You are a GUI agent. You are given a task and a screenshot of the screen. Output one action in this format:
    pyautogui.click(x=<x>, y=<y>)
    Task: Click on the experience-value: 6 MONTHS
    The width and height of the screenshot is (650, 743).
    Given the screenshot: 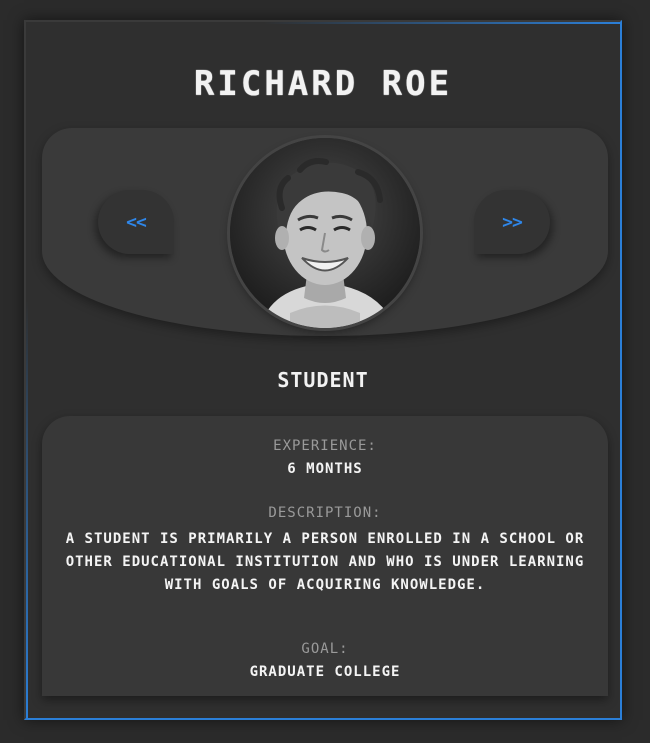 What is the action you would take?
    pyautogui.click(x=325, y=469)
    